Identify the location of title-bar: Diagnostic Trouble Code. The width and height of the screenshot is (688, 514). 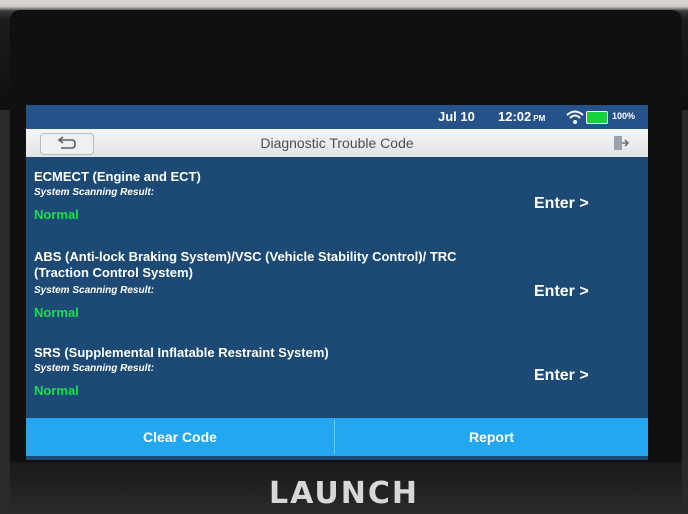
(337, 143).